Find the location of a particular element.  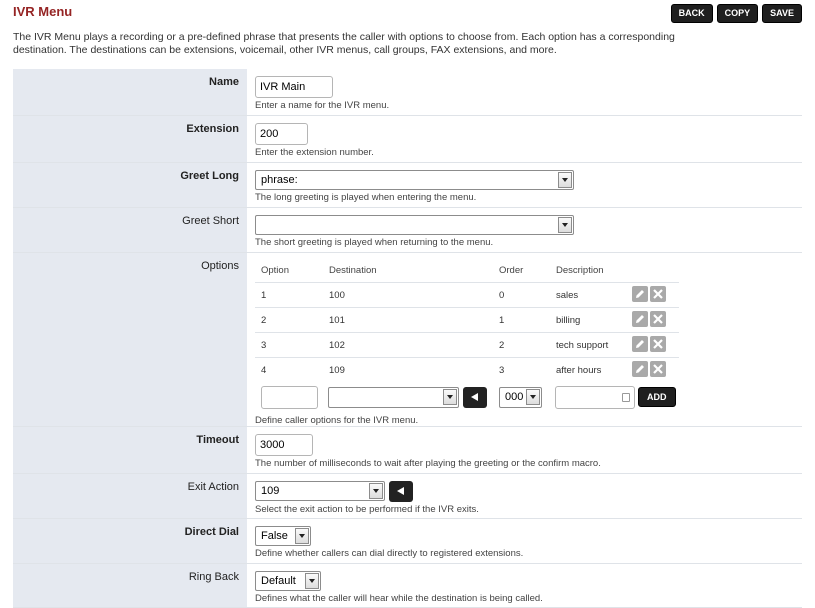

name-hint: Enter a name for the IVR menu. is located at coordinates (322, 105).